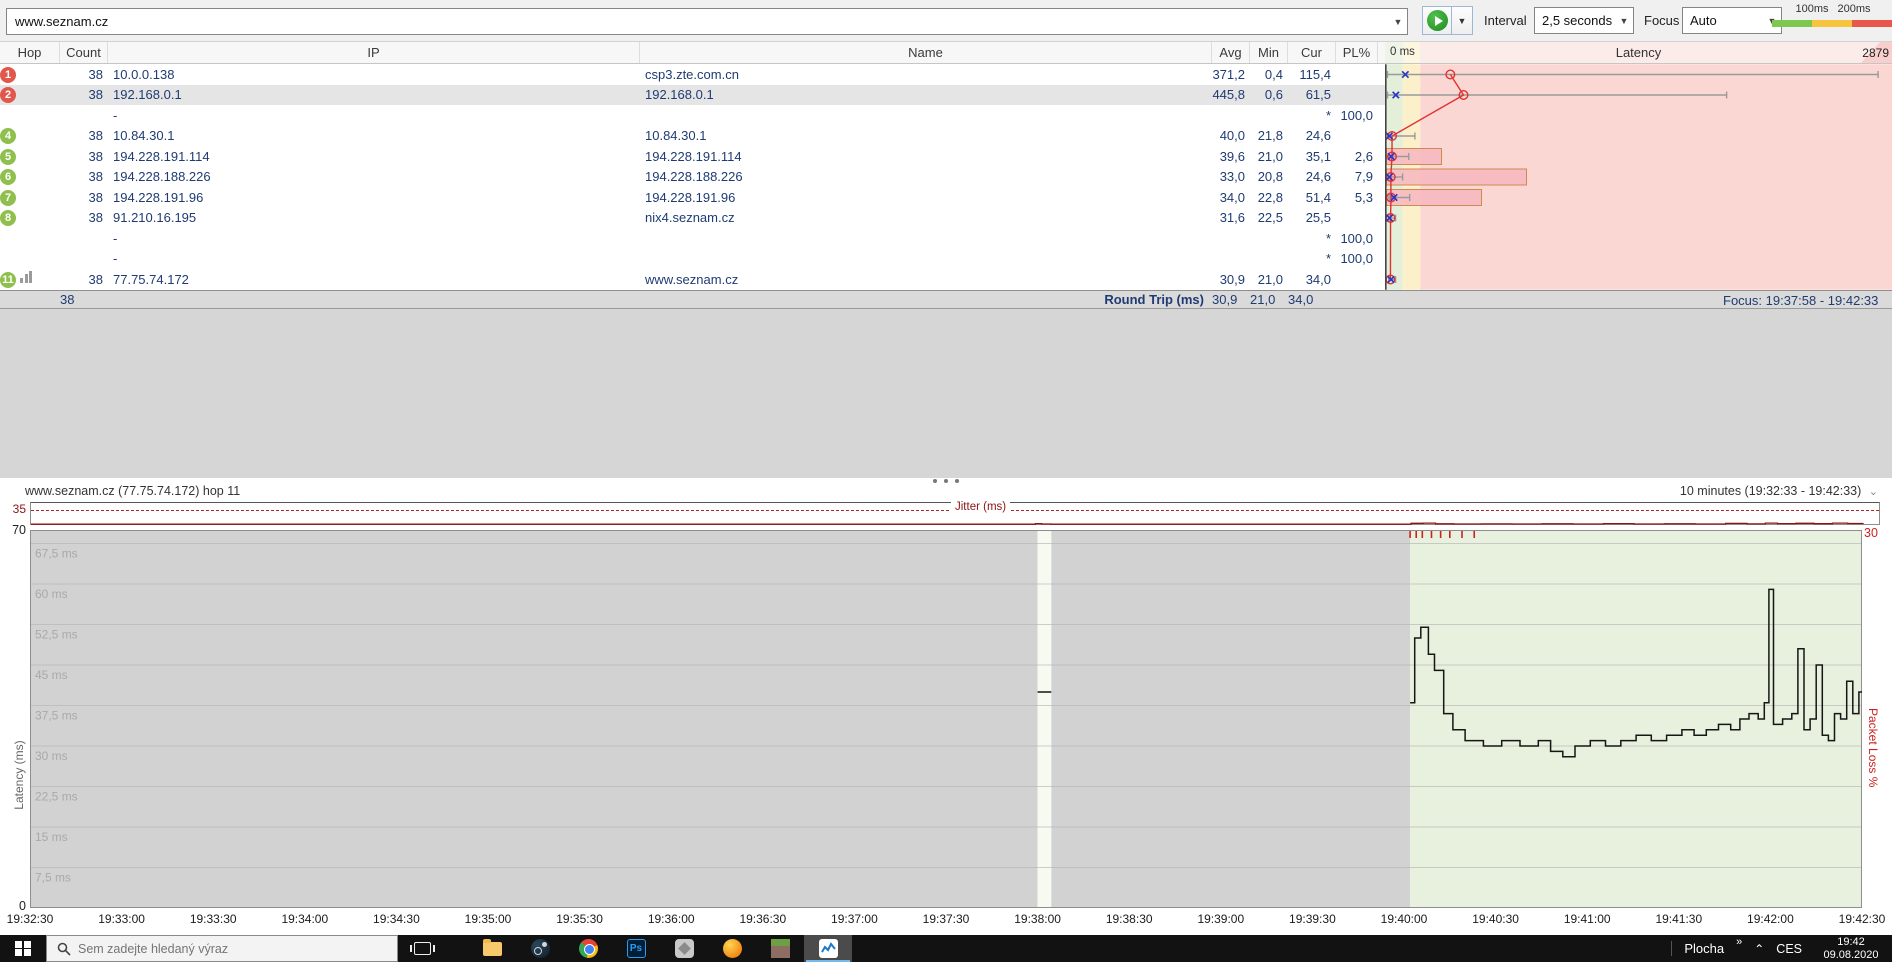 The image size is (1892, 962). I want to click on pingplotter-taskbar-button, so click(828, 948).